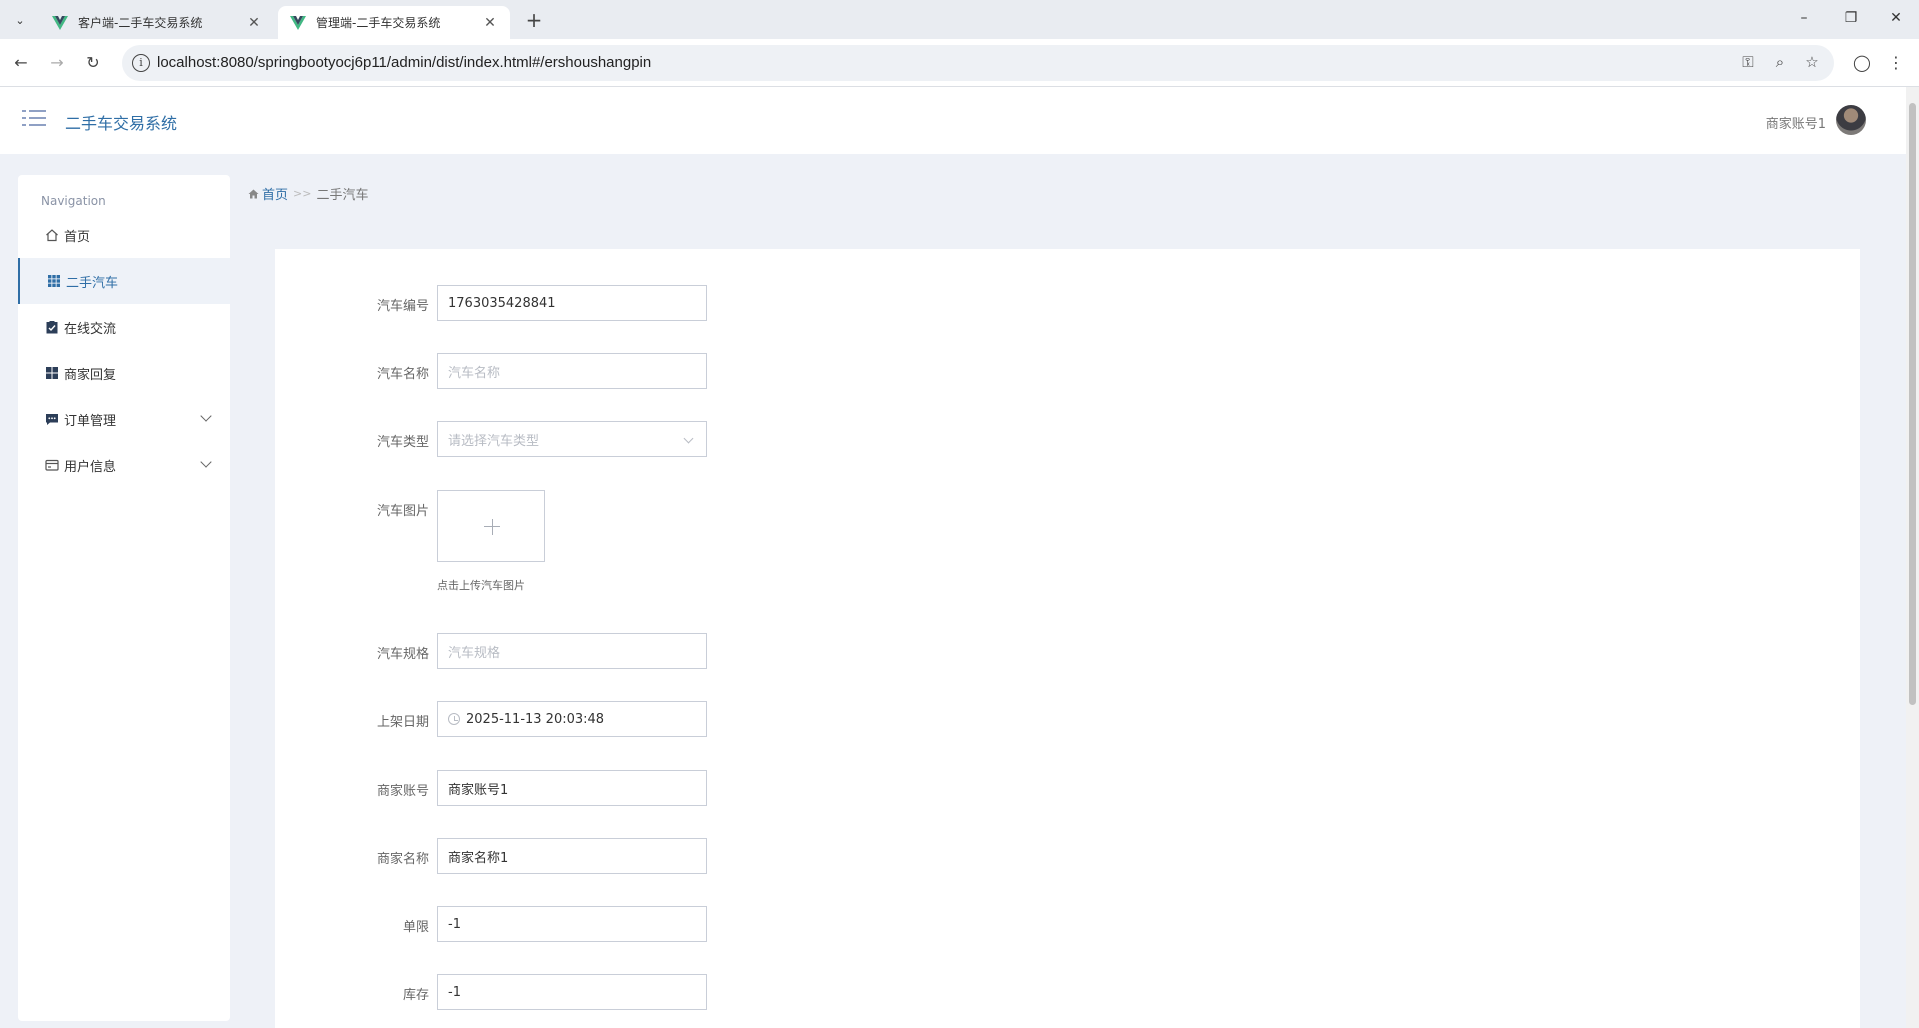 Image resolution: width=1919 pixels, height=1028 pixels. What do you see at coordinates (1896, 18) in the screenshot?
I see `window-close-icon: ✕` at bounding box center [1896, 18].